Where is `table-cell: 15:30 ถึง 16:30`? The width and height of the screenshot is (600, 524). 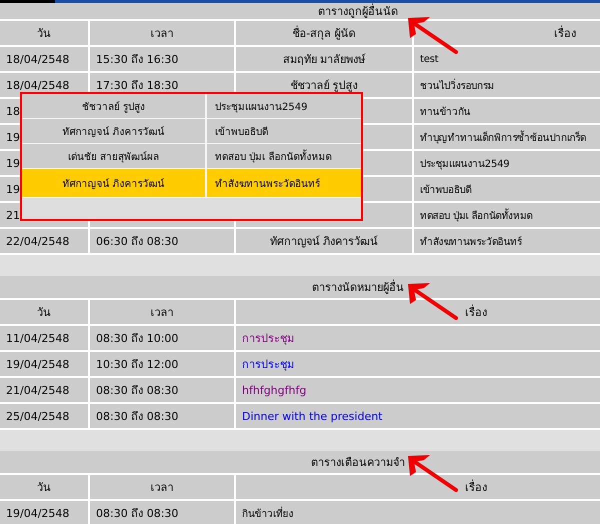 table-cell: 15:30 ถึง 16:30 is located at coordinates (162, 59).